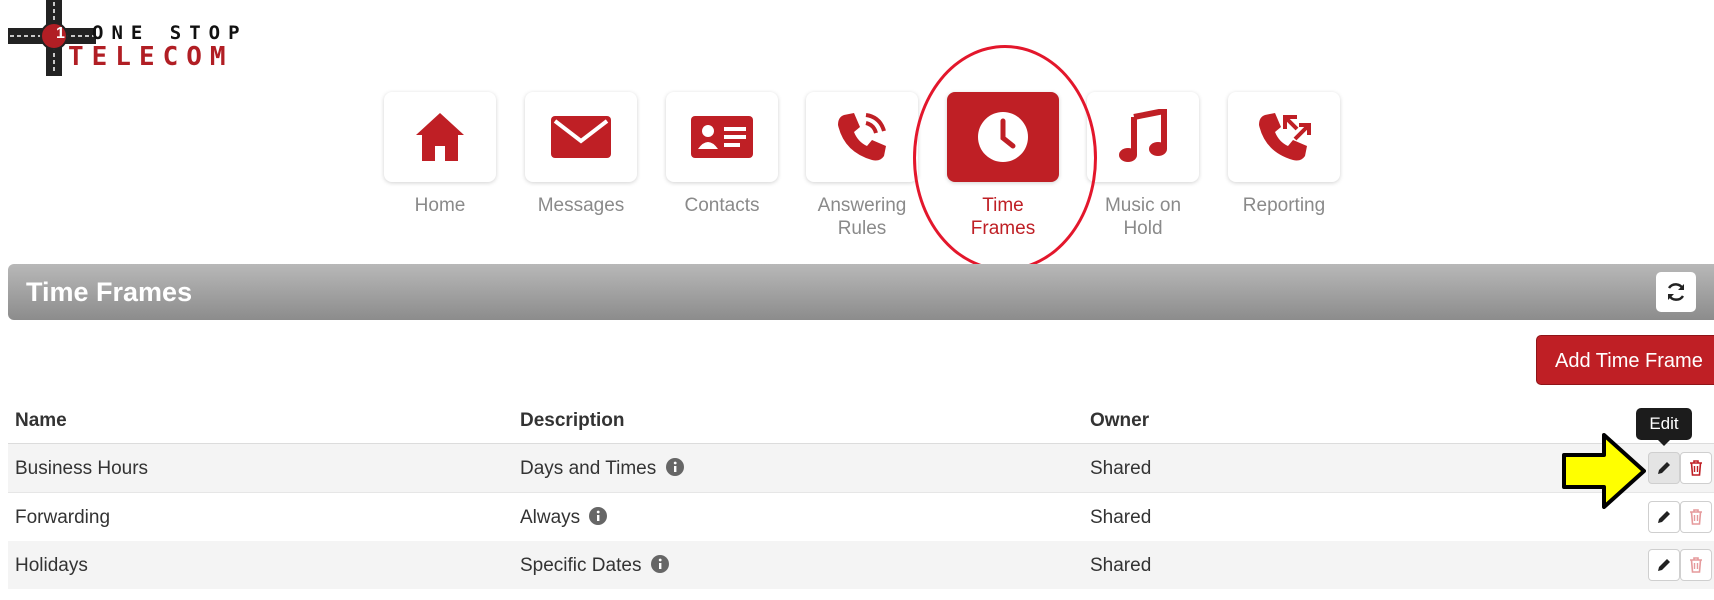  I want to click on nav-label-answering-rules: Answering Rules, so click(862, 217).